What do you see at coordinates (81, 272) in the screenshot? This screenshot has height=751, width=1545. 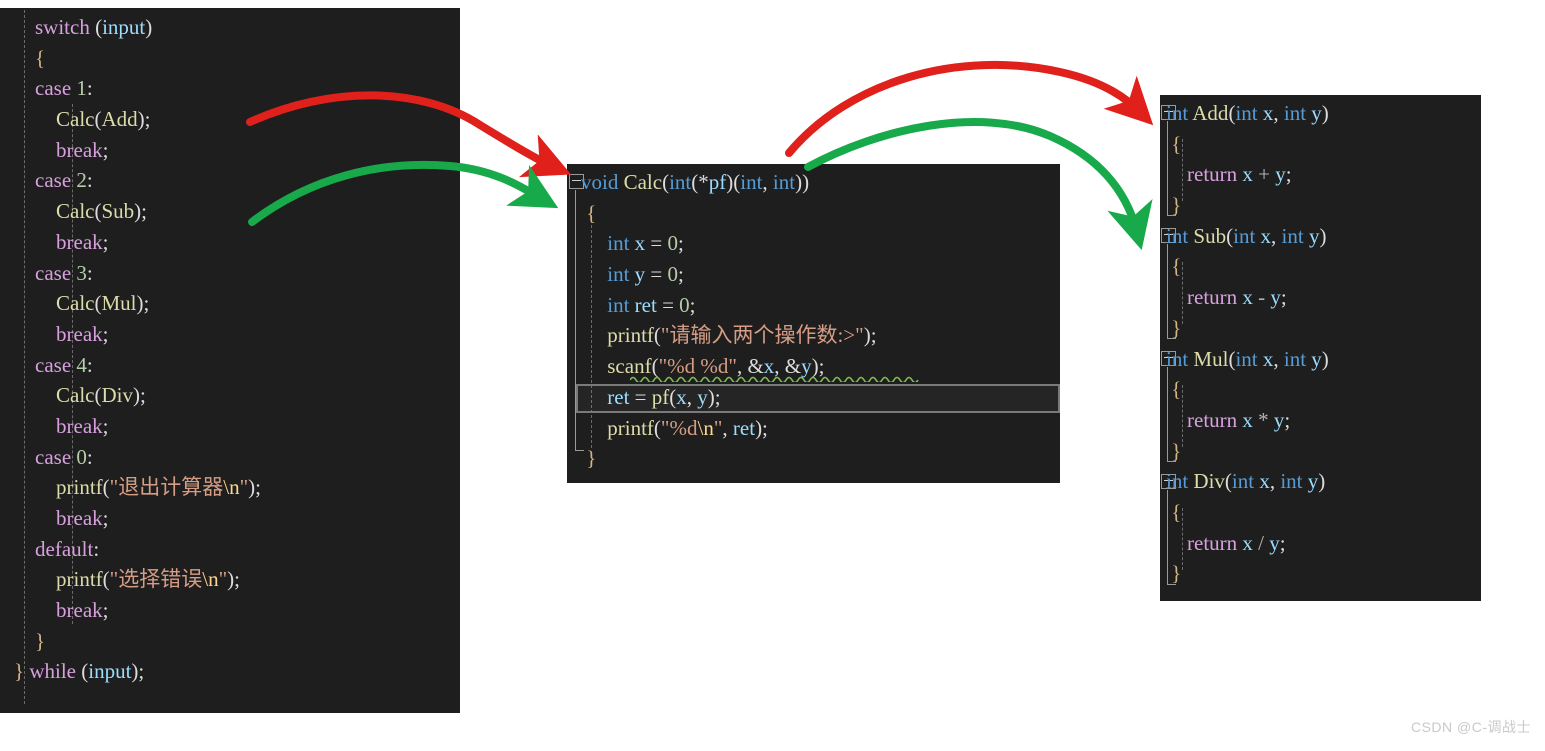 I see `code-token: 3` at bounding box center [81, 272].